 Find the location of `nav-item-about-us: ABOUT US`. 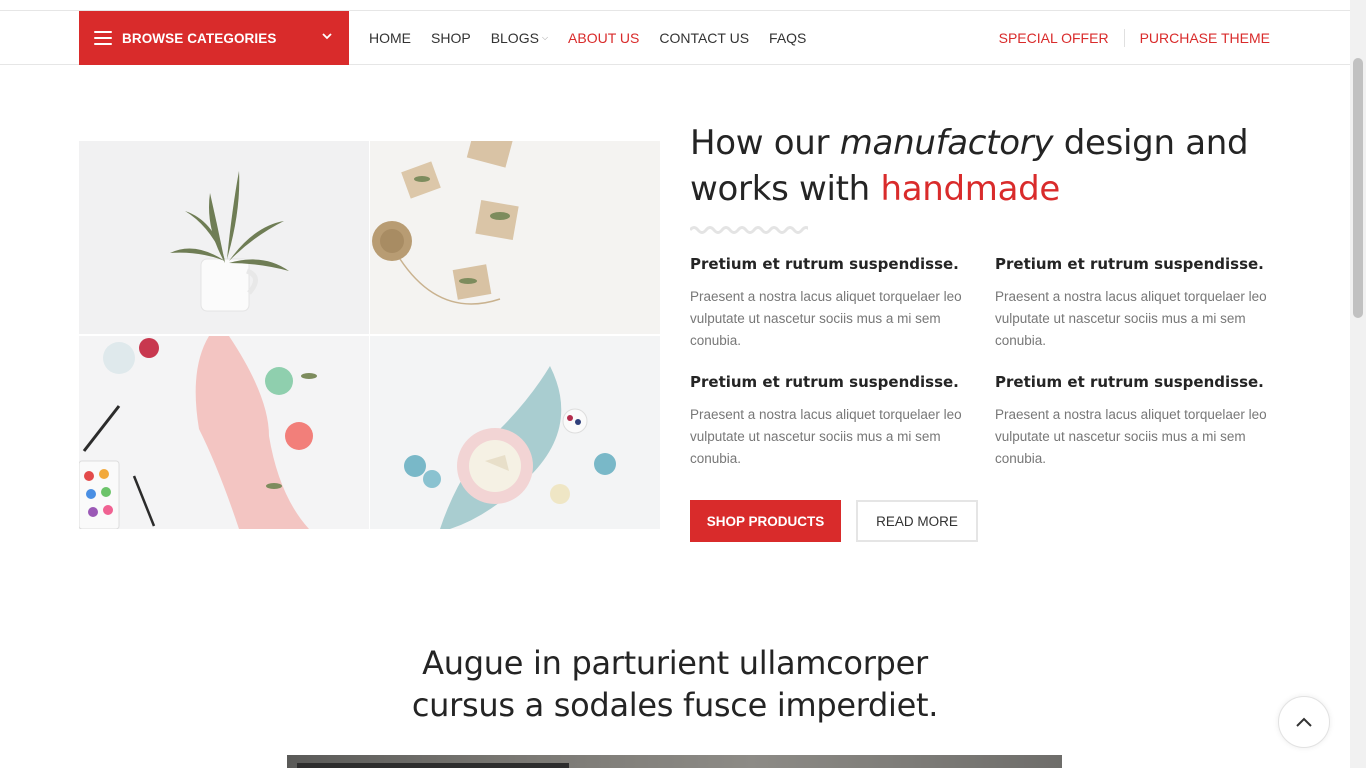

nav-item-about-us: ABOUT US is located at coordinates (603, 38).